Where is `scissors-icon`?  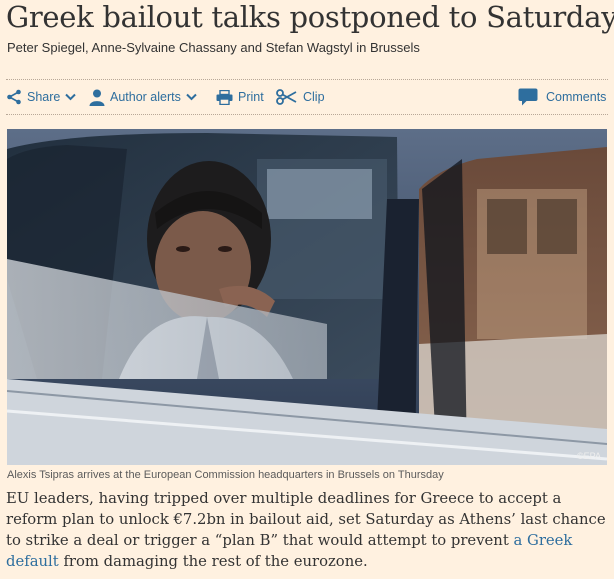 scissors-icon is located at coordinates (287, 97).